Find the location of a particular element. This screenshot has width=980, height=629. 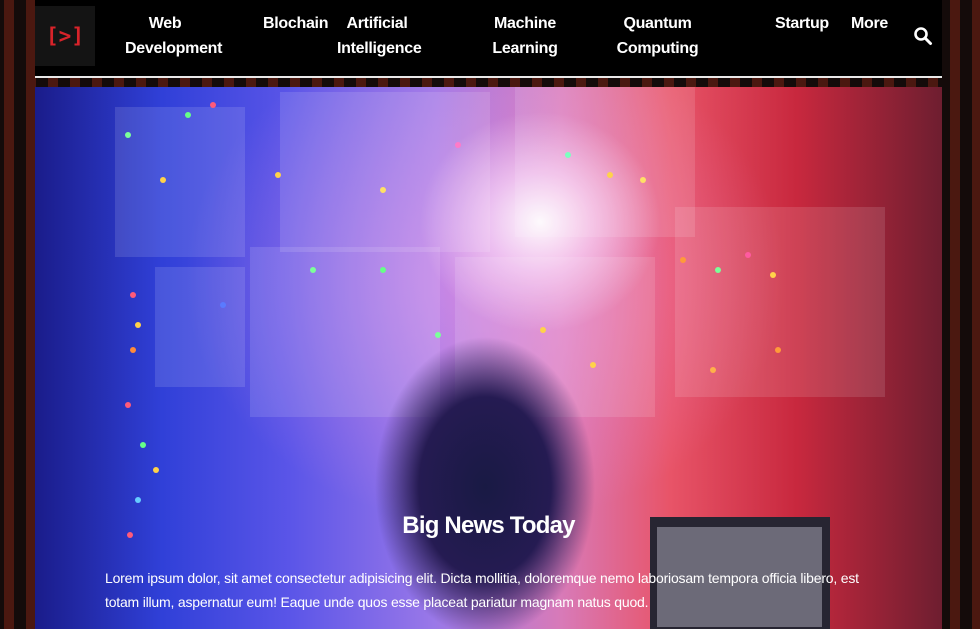

nav-quantum-computing: Quantum Computing is located at coordinates (657, 36).